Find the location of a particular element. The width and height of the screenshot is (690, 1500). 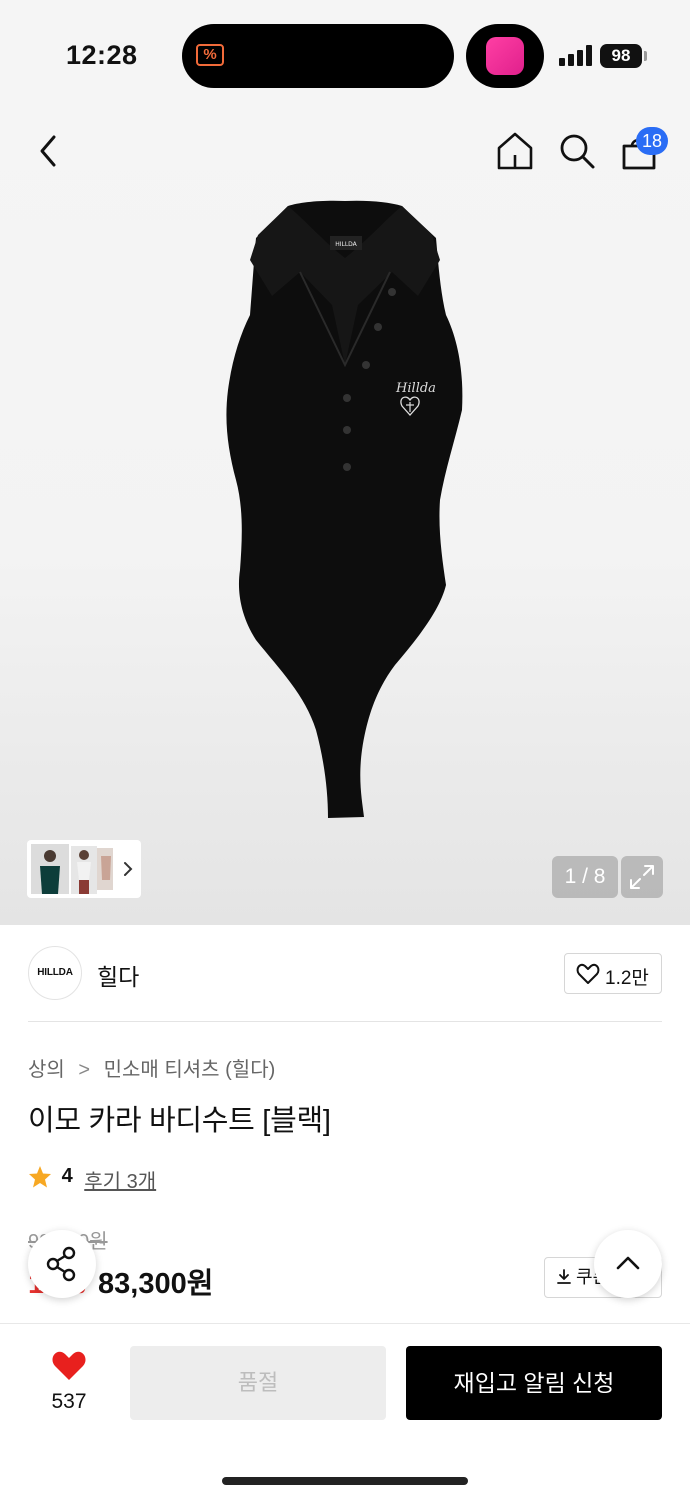

expand-button is located at coordinates (642, 877).